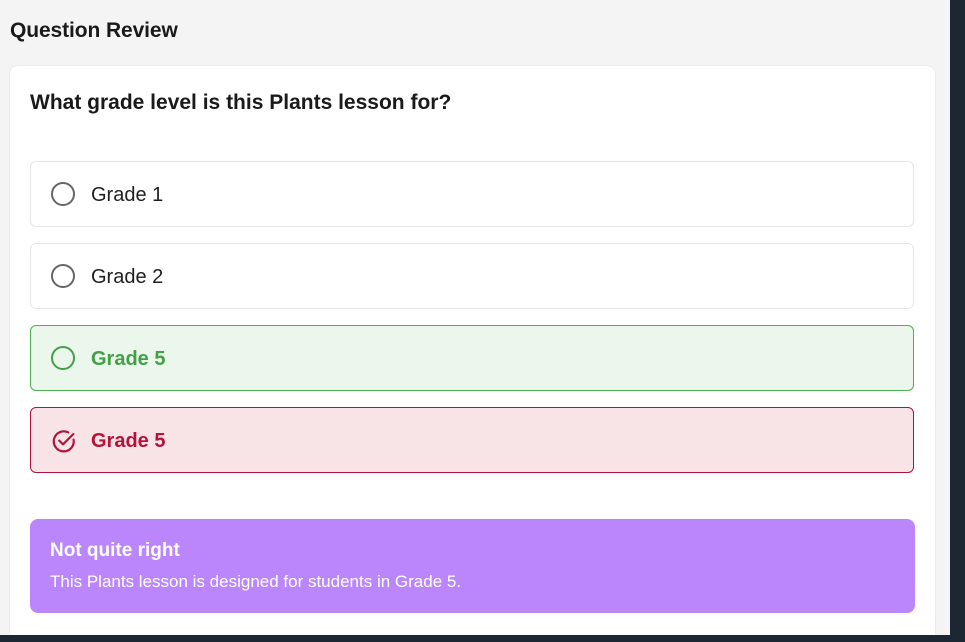 This screenshot has height=642, width=965. I want to click on answer-option-correct: Grade 5, so click(472, 358).